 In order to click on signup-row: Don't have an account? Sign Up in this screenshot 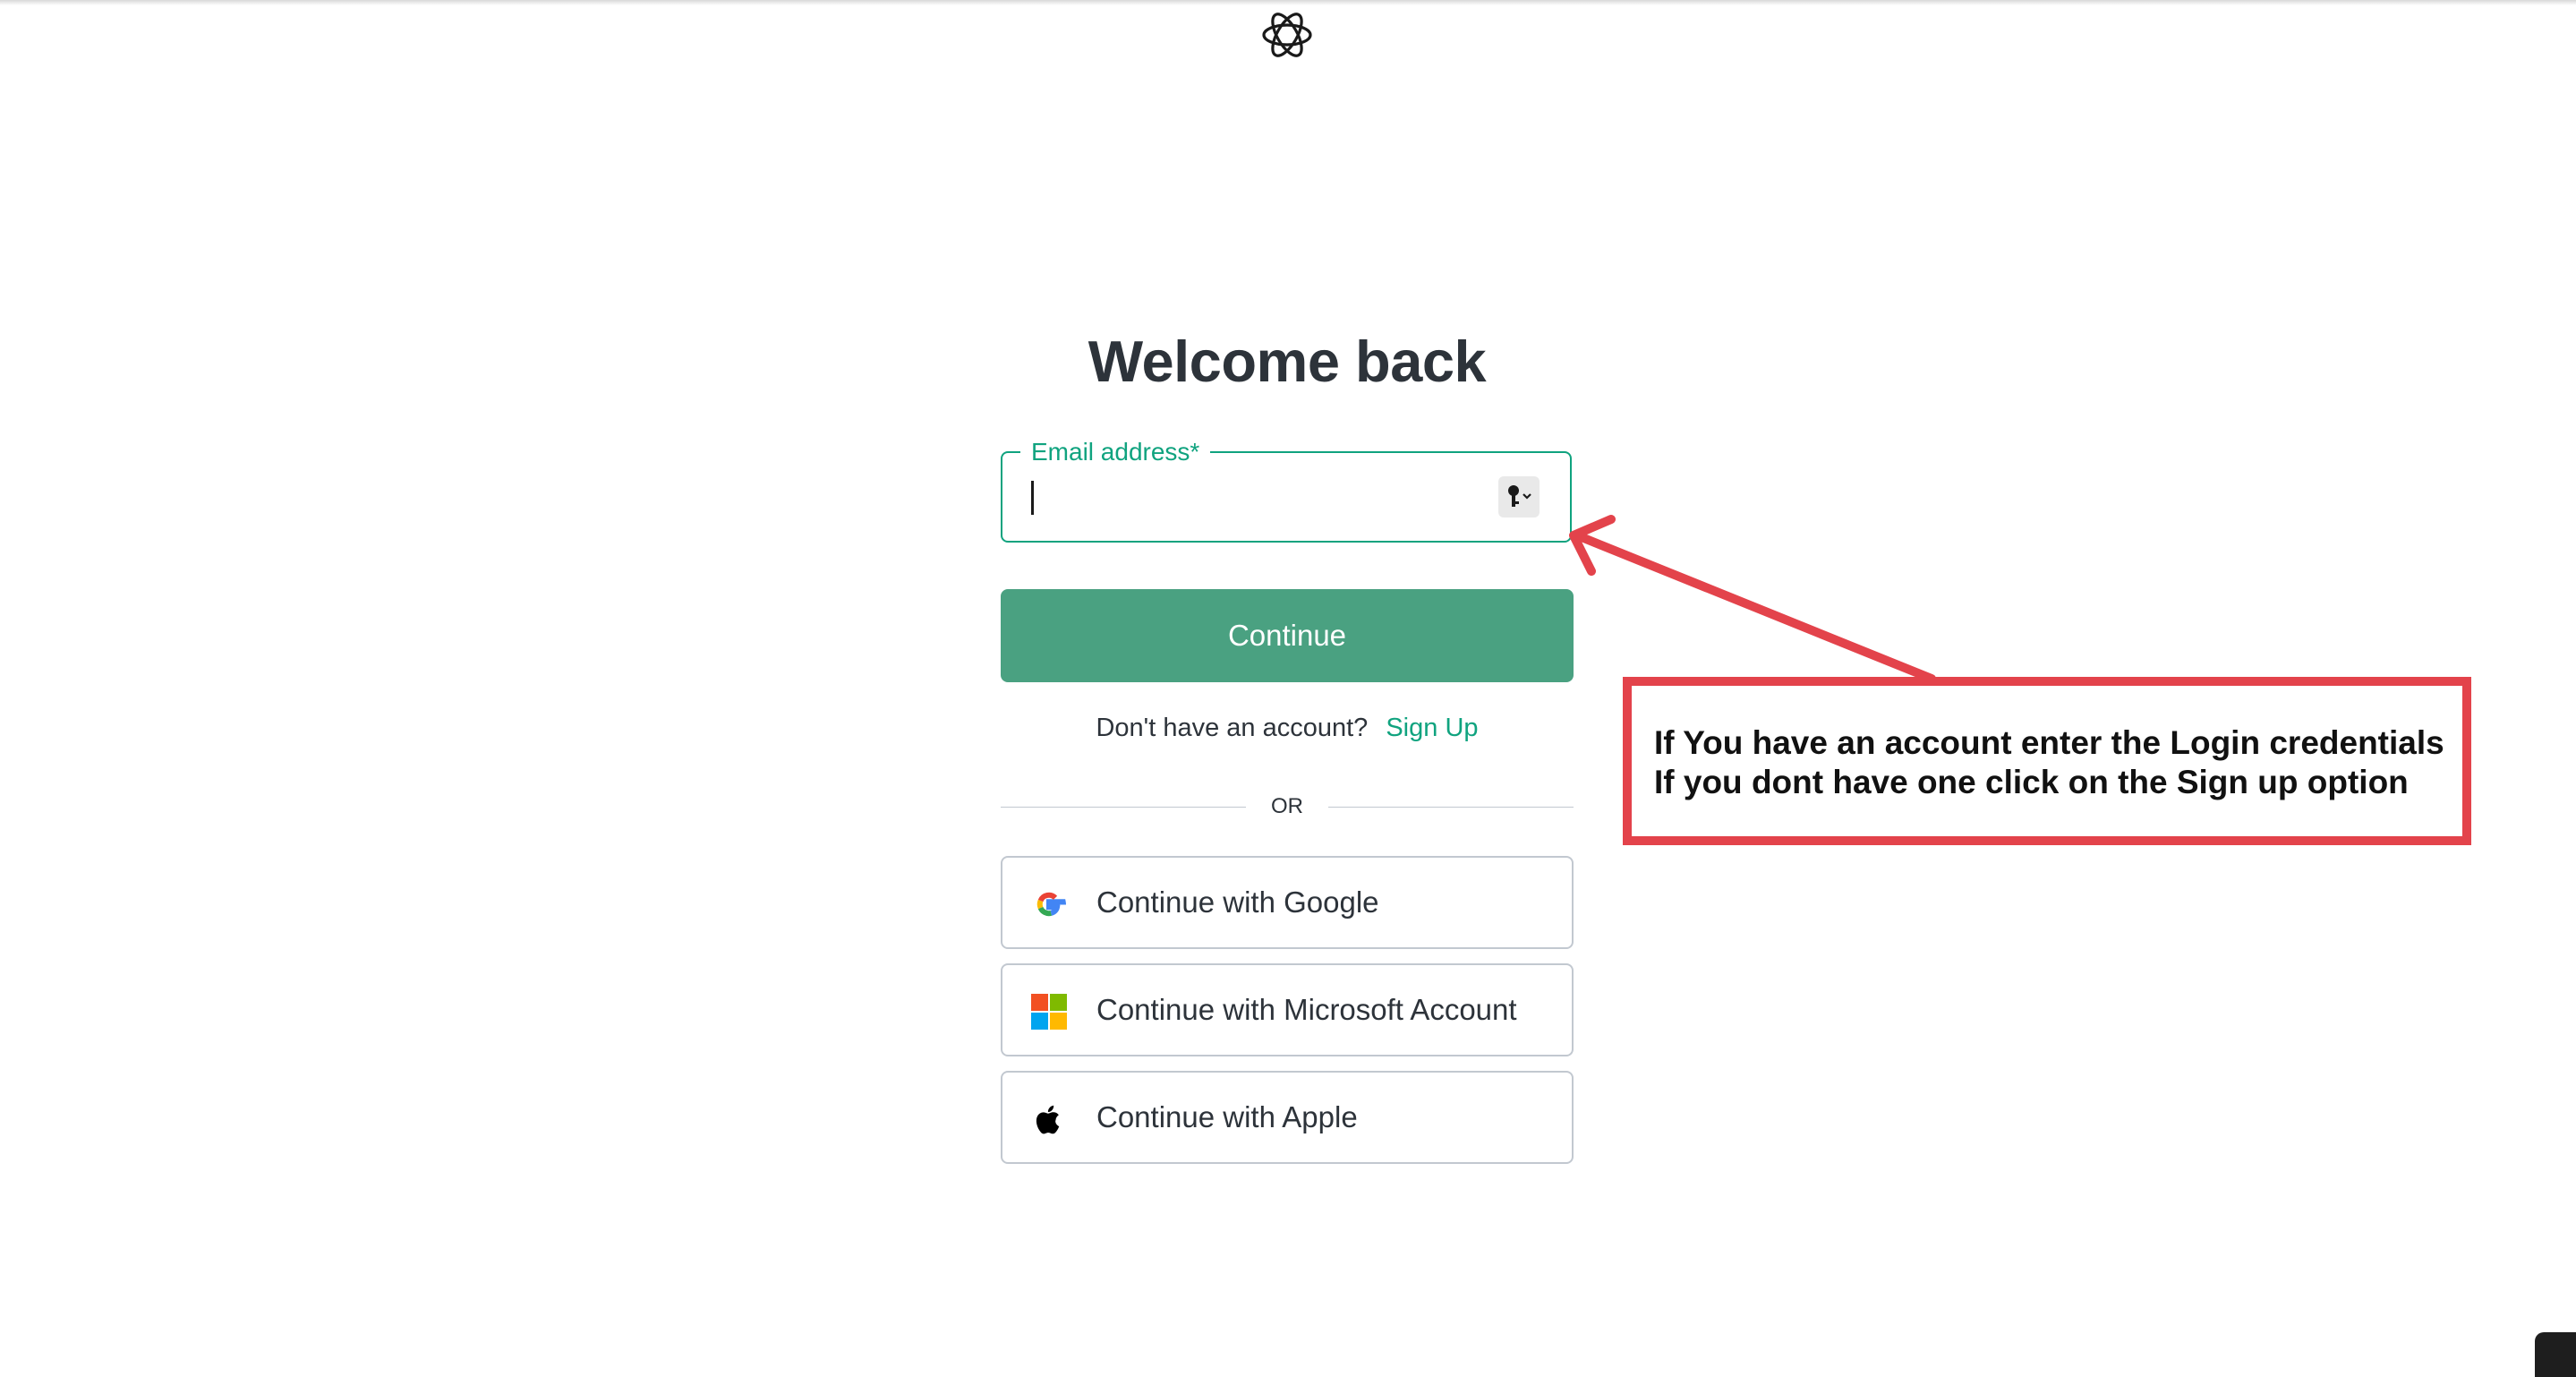, I will do `click(1287, 728)`.